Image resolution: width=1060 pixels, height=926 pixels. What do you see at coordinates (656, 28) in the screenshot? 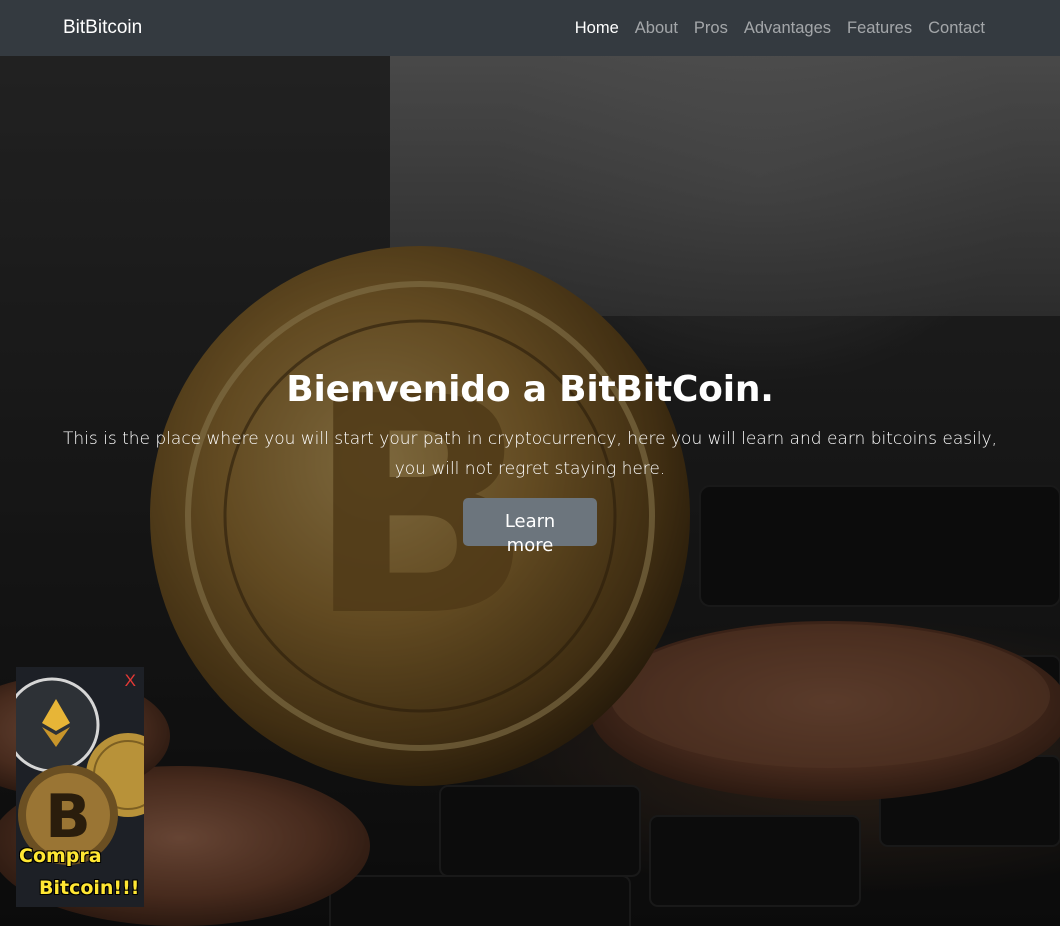
I see `nav-about-link: About` at bounding box center [656, 28].